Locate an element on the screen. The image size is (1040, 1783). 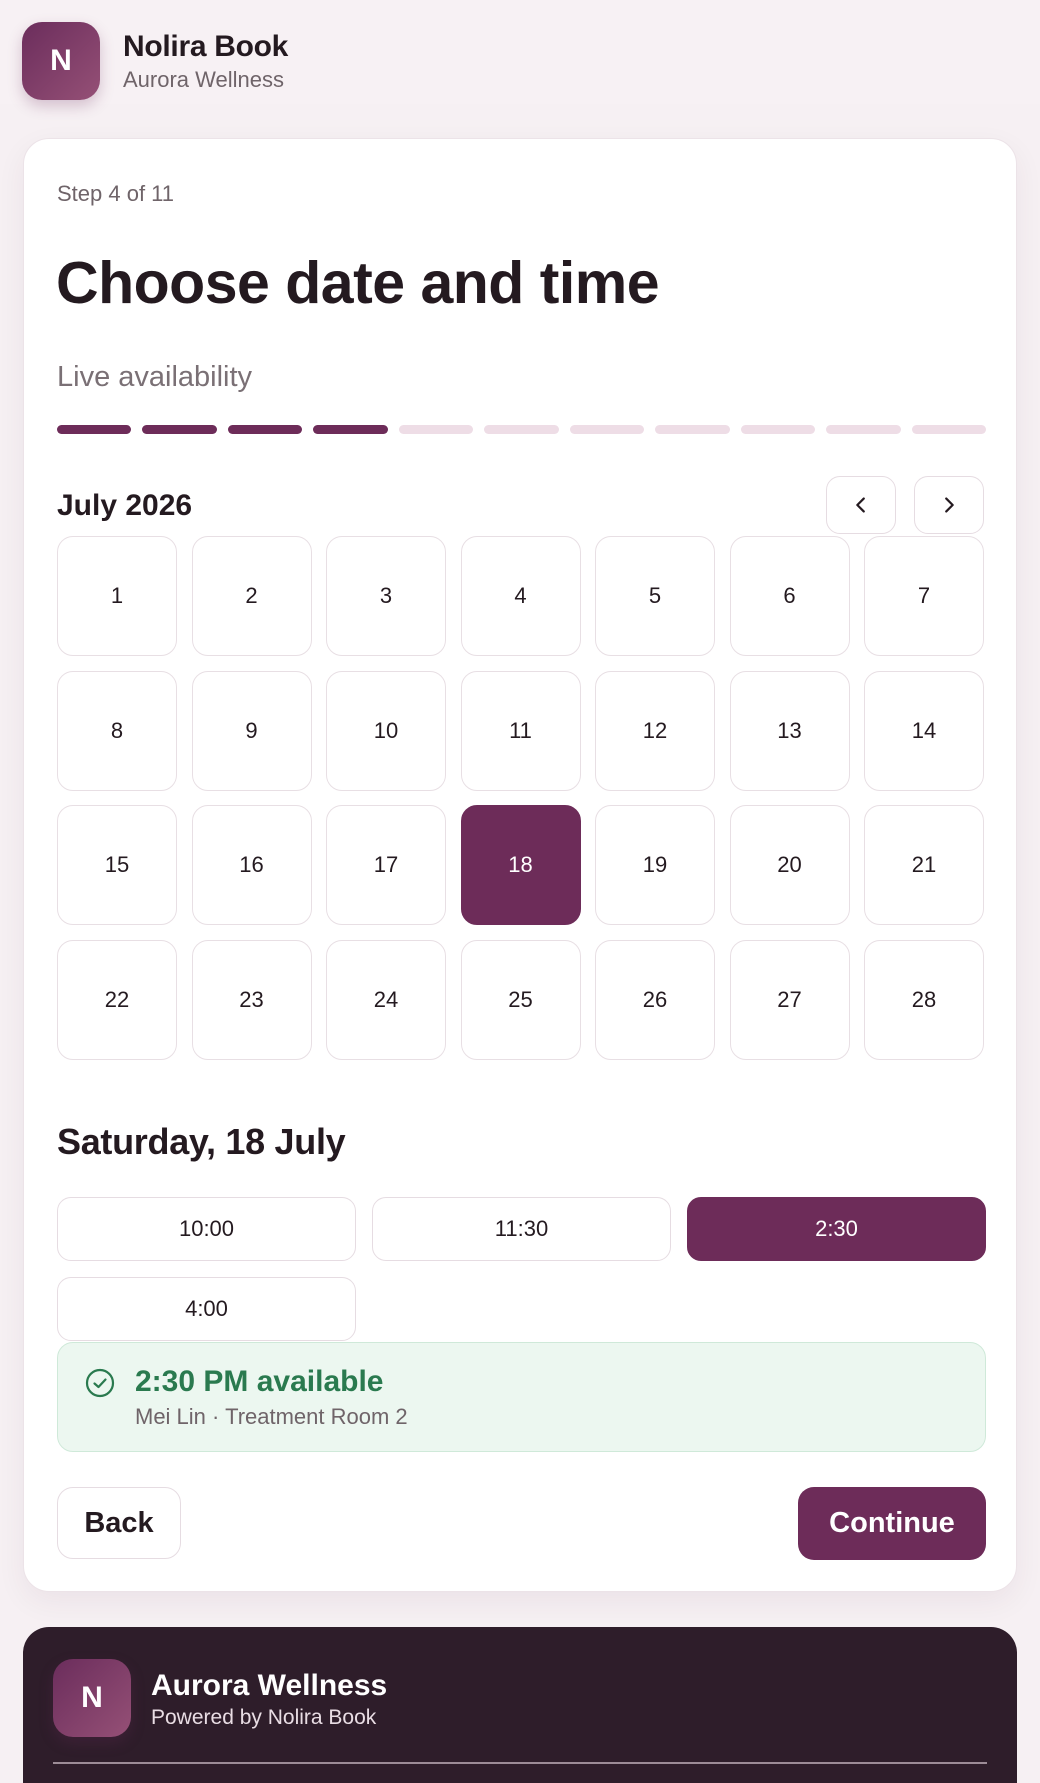
calendar-day: 9 is located at coordinates (251, 730).